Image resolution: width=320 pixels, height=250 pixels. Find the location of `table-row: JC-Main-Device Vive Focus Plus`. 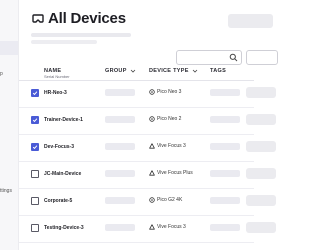

table-row: JC-Main-Device Vive Focus Plus is located at coordinates (147, 175).